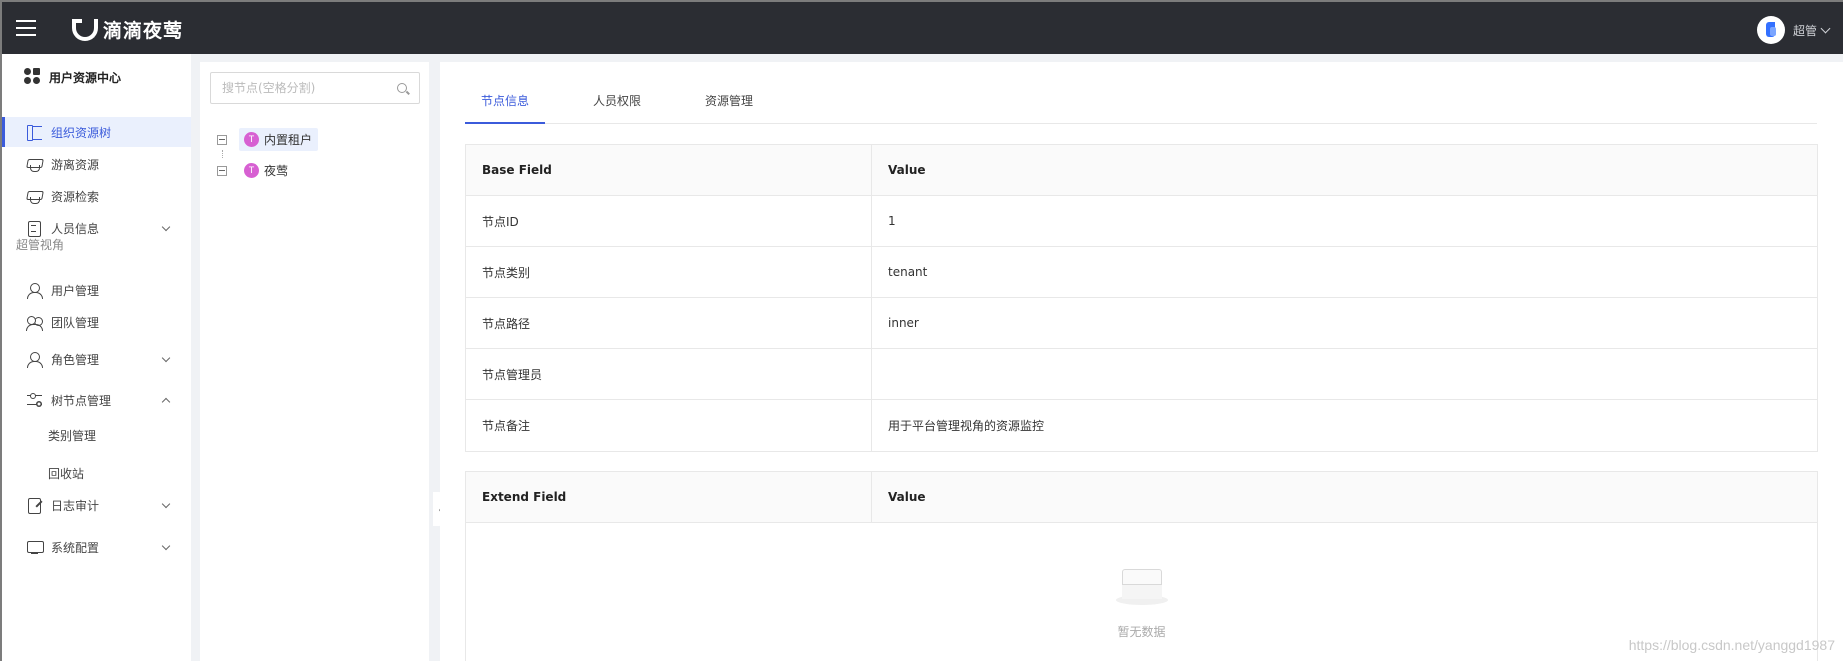 Image resolution: width=1843 pixels, height=661 pixels. Describe the element at coordinates (669, 323) in the screenshot. I see `field-name: 节点路径` at that location.